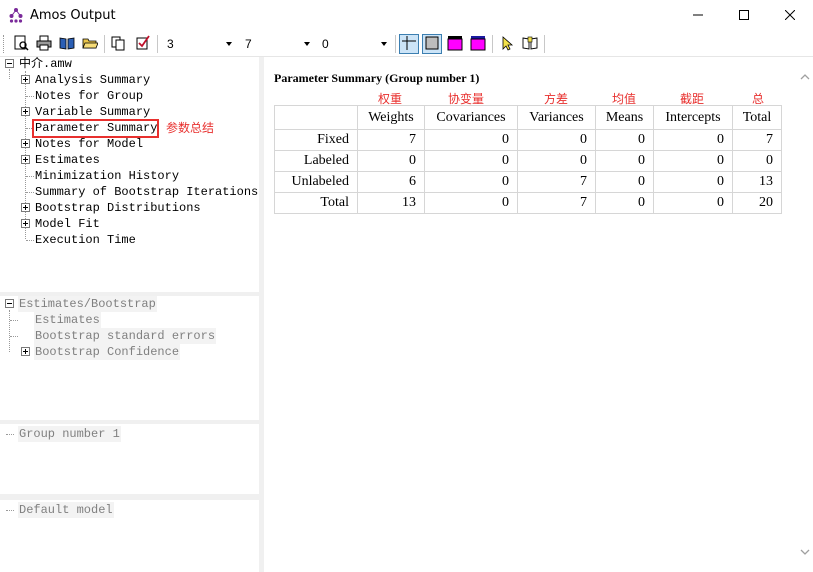 The image size is (813, 572). What do you see at coordinates (93, 80) in the screenshot?
I see `tree-item-label: Analysis Summary` at bounding box center [93, 80].